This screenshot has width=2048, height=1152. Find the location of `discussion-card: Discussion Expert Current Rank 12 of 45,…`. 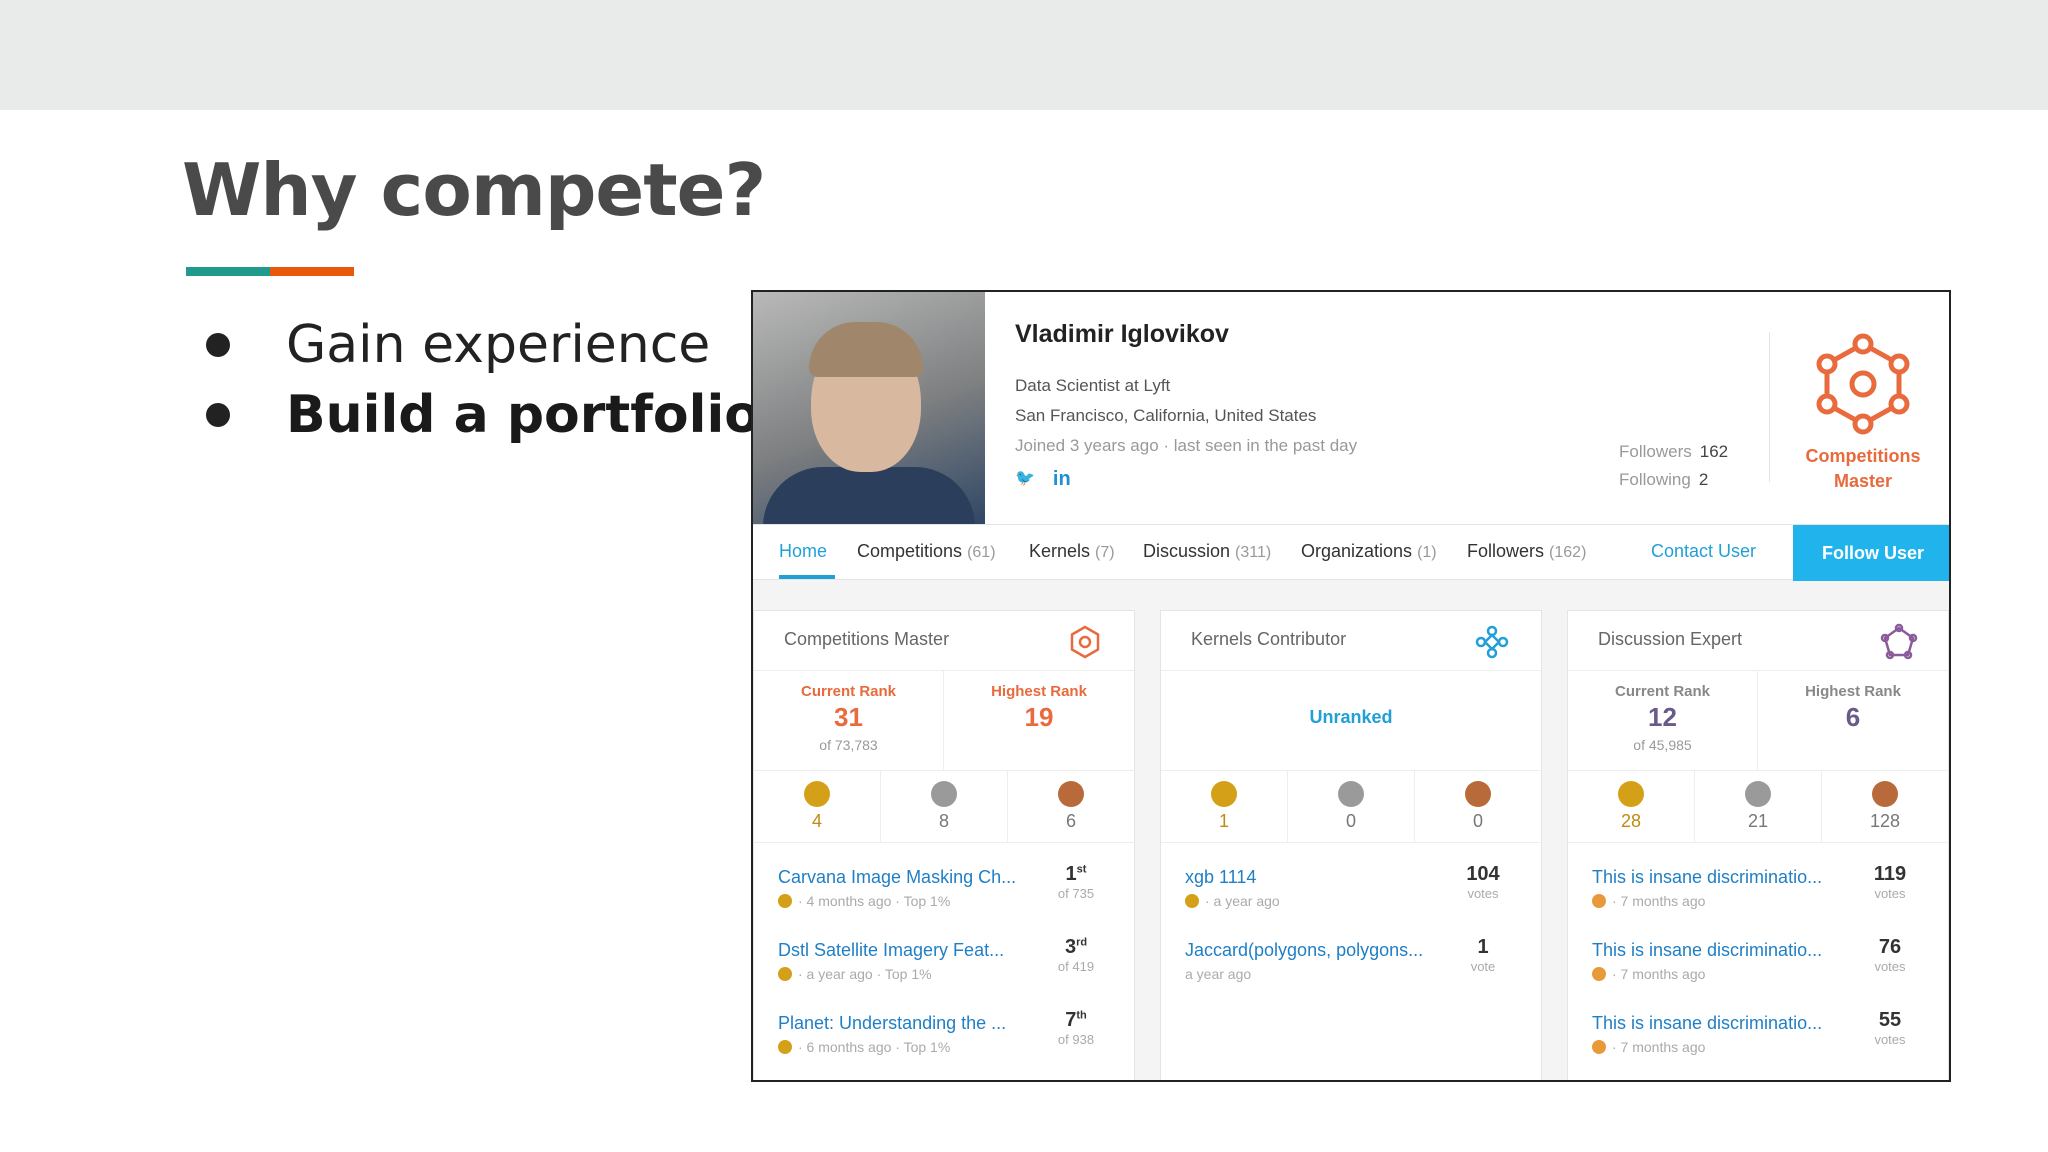

discussion-card: Discussion Expert Current Rank 12 of 45,… is located at coordinates (1758, 845).